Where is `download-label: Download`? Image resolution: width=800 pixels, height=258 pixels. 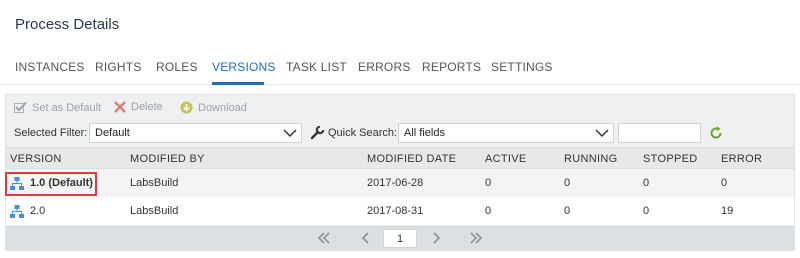 download-label: Download is located at coordinates (222, 107).